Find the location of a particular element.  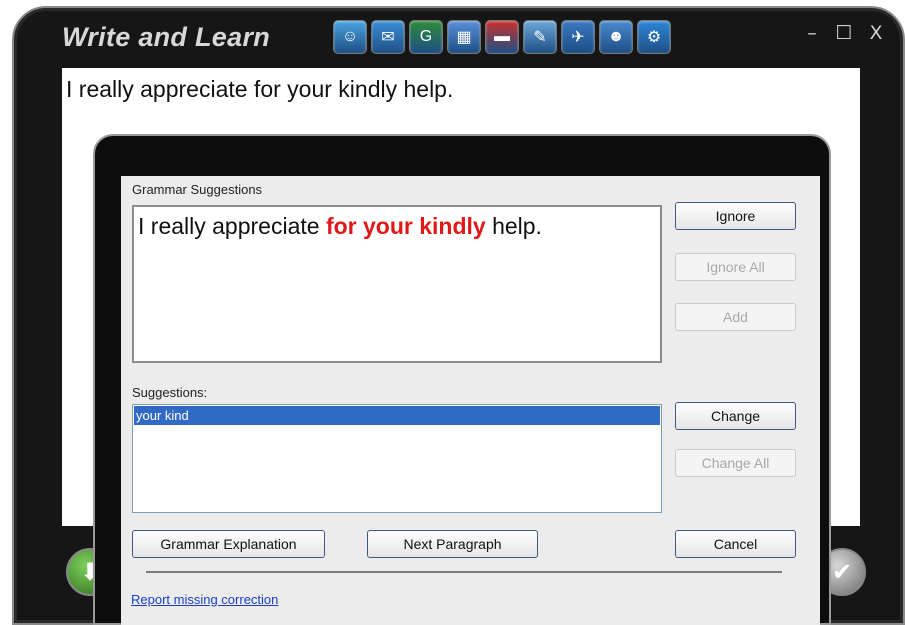

suggestions-label: Suggestions: is located at coordinates (170, 392).